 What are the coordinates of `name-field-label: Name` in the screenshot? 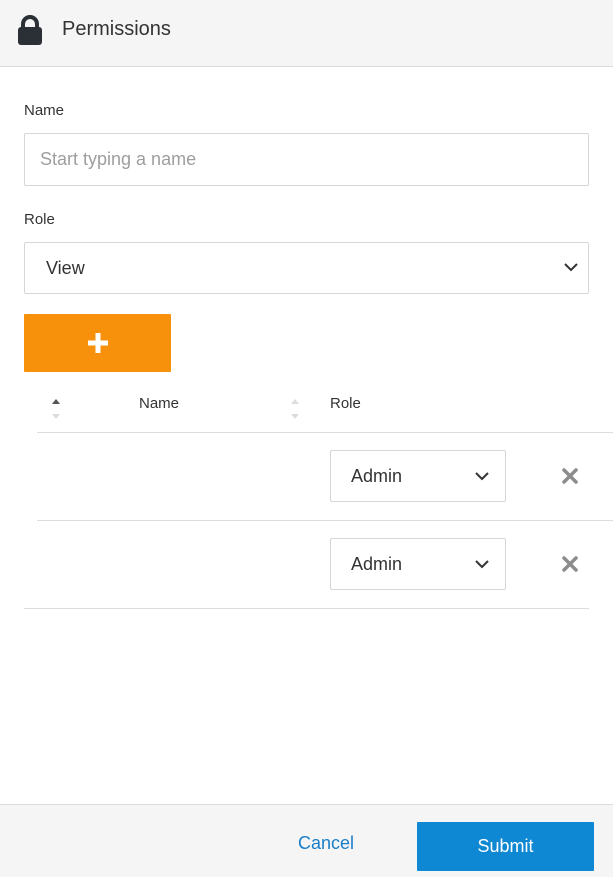 It's located at (44, 110).